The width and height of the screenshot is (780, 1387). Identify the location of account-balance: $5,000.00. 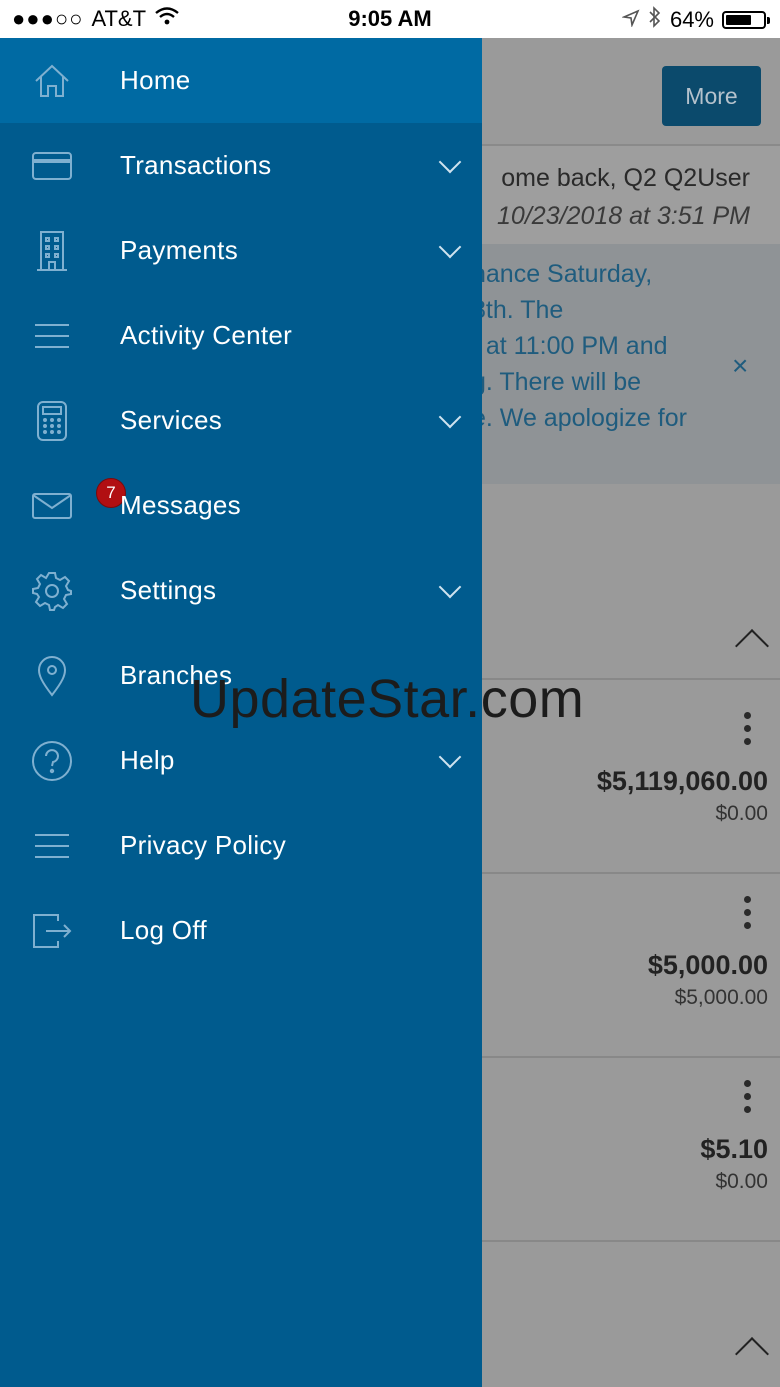
(707, 965).